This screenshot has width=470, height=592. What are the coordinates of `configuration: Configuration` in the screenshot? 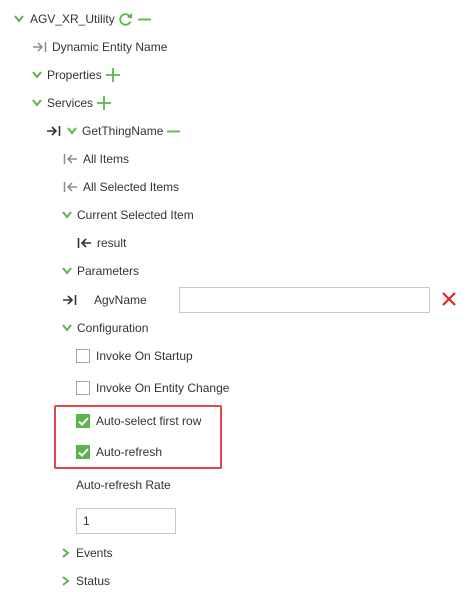 It's located at (105, 328).